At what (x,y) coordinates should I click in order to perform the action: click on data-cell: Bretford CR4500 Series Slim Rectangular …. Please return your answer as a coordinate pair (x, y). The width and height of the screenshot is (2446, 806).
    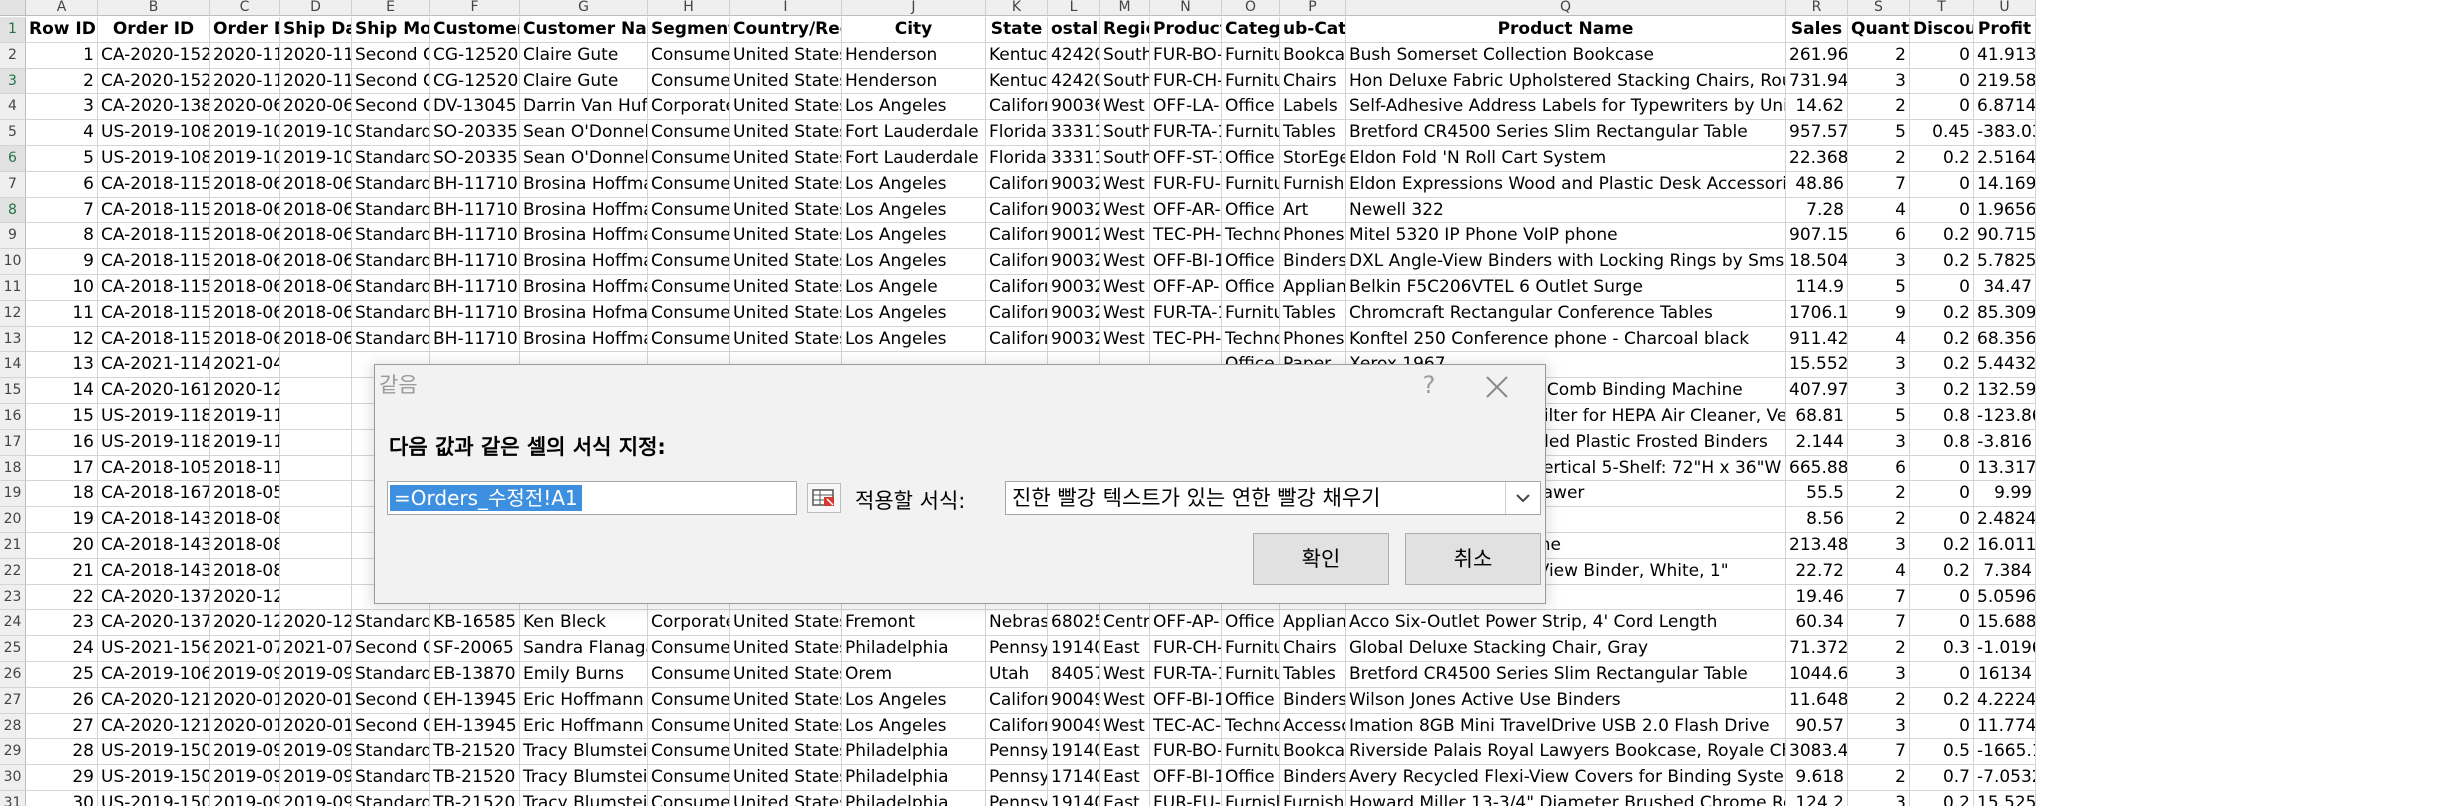
    Looking at the image, I should click on (1566, 675).